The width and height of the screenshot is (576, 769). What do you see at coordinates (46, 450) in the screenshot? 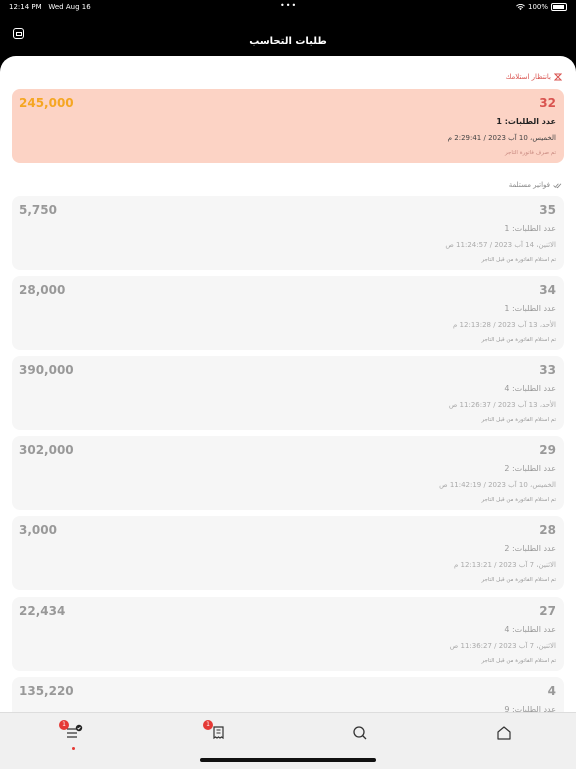
I see `invoice-amount: 302,000` at bounding box center [46, 450].